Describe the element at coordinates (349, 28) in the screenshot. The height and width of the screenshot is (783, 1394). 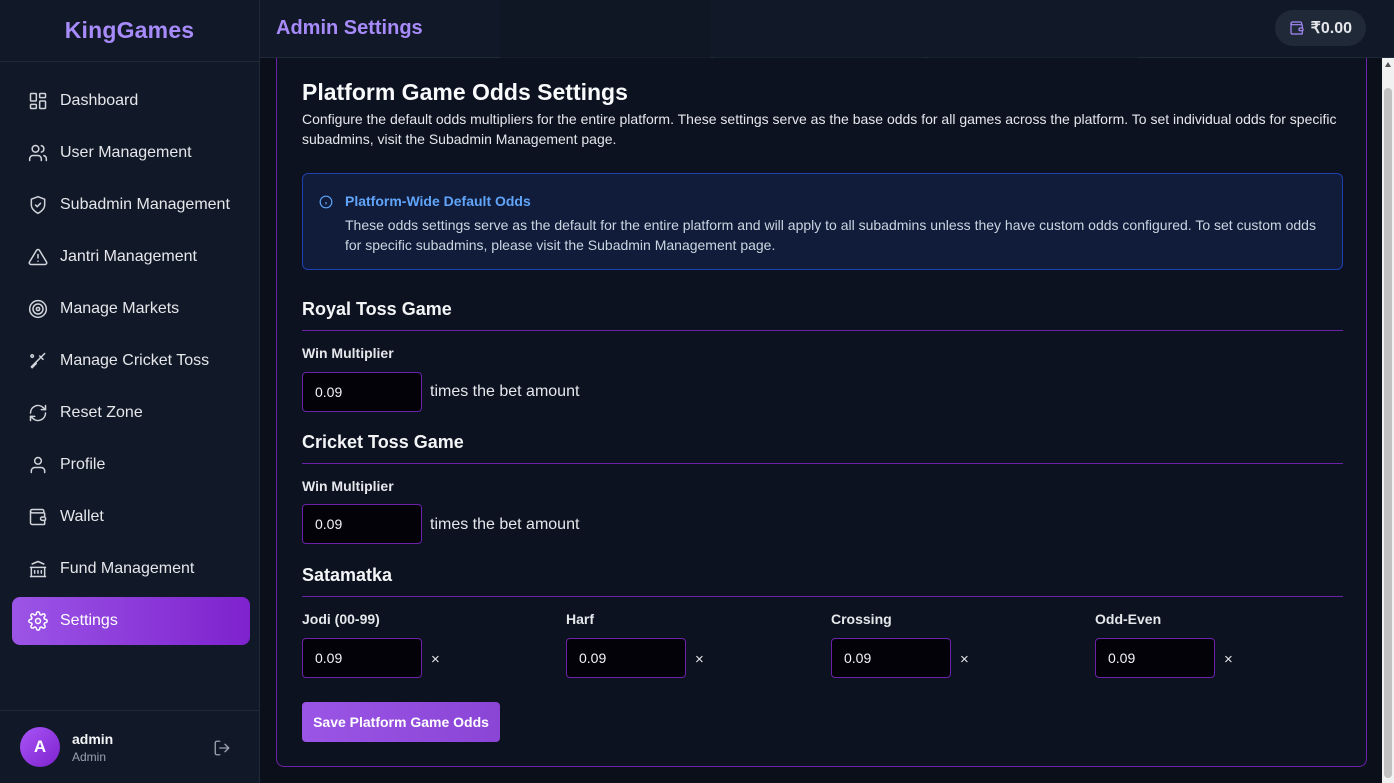
I see `page-title: Admin Settings` at that location.